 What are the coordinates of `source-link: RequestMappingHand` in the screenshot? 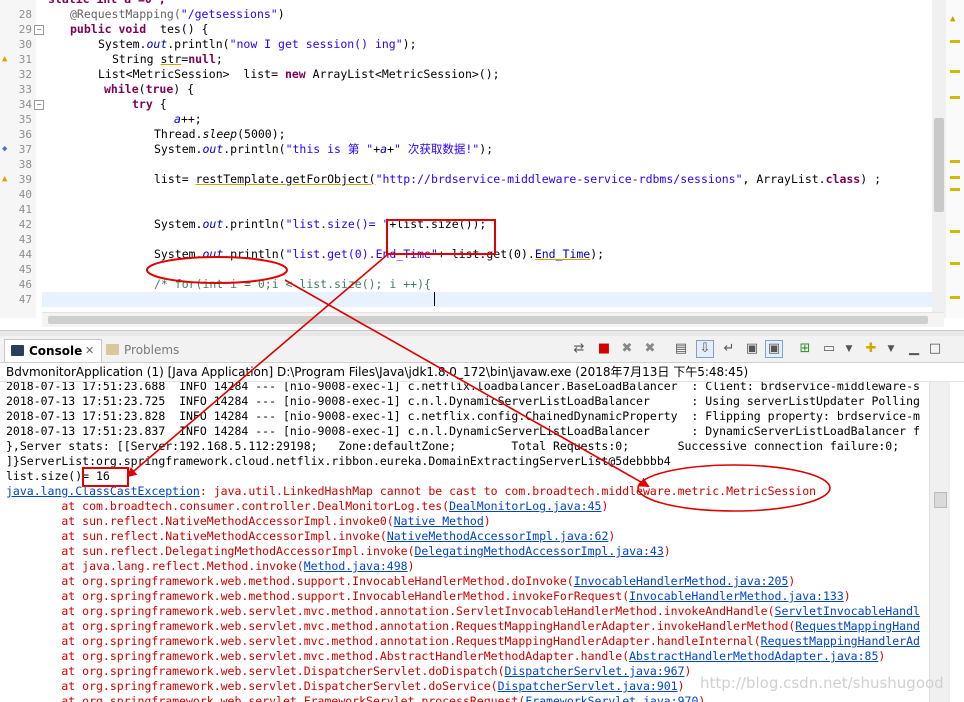 It's located at (857, 626).